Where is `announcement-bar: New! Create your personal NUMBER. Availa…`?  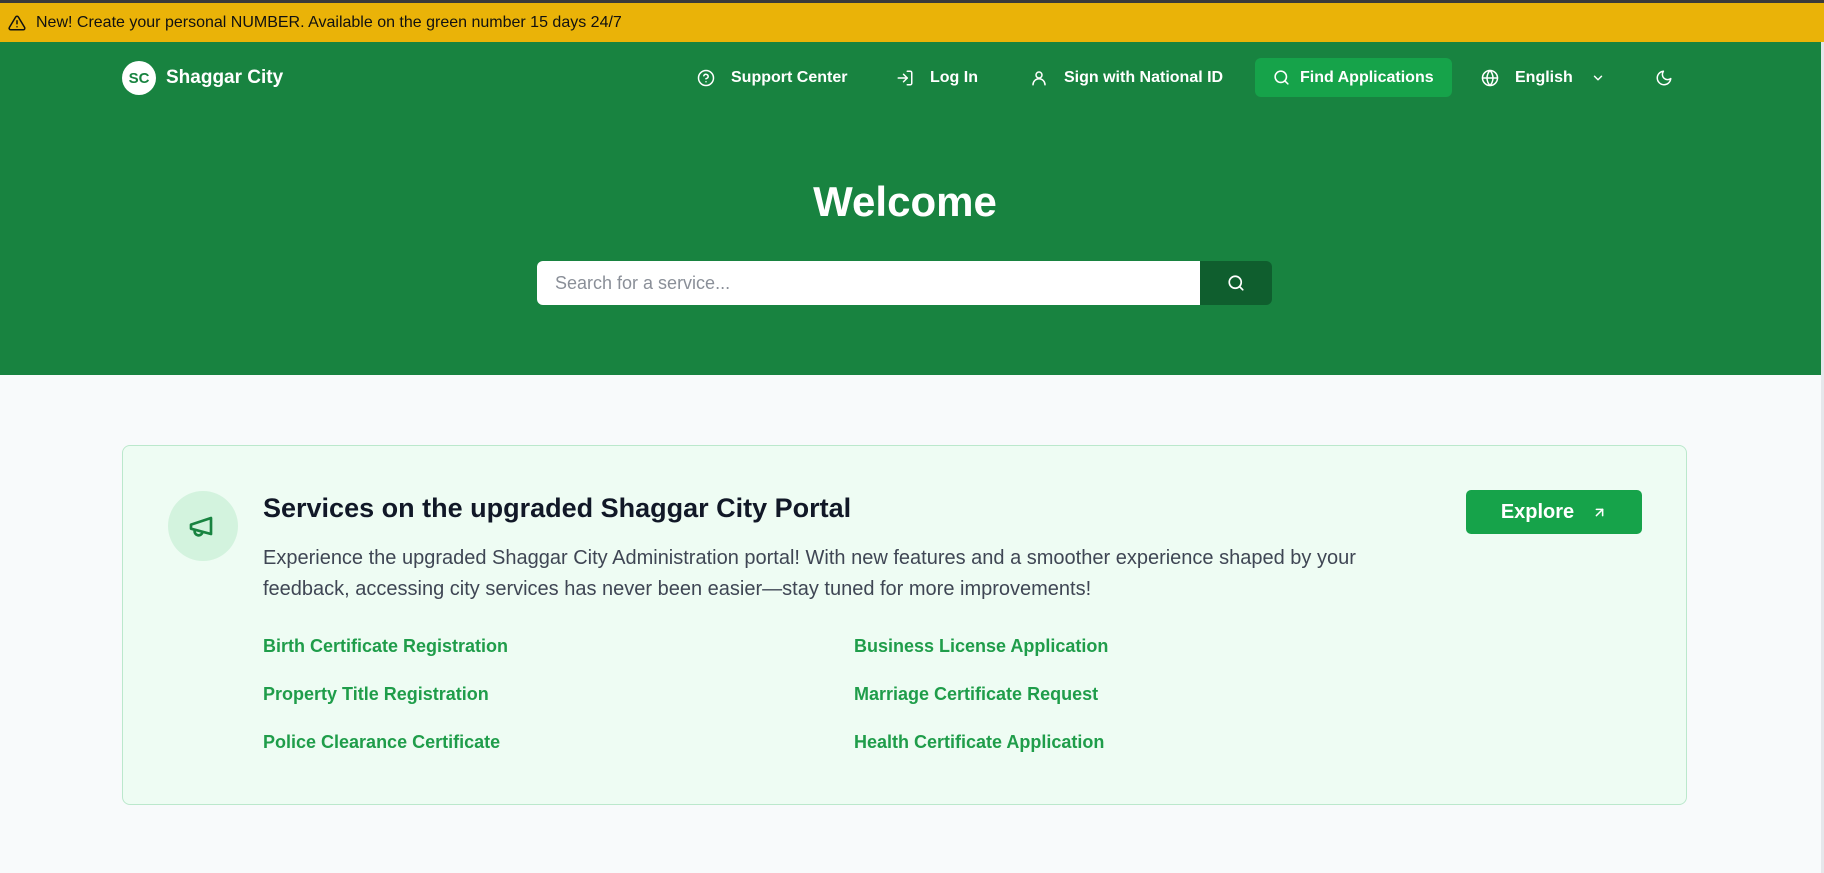 announcement-bar: New! Create your personal NUMBER. Availa… is located at coordinates (912, 22).